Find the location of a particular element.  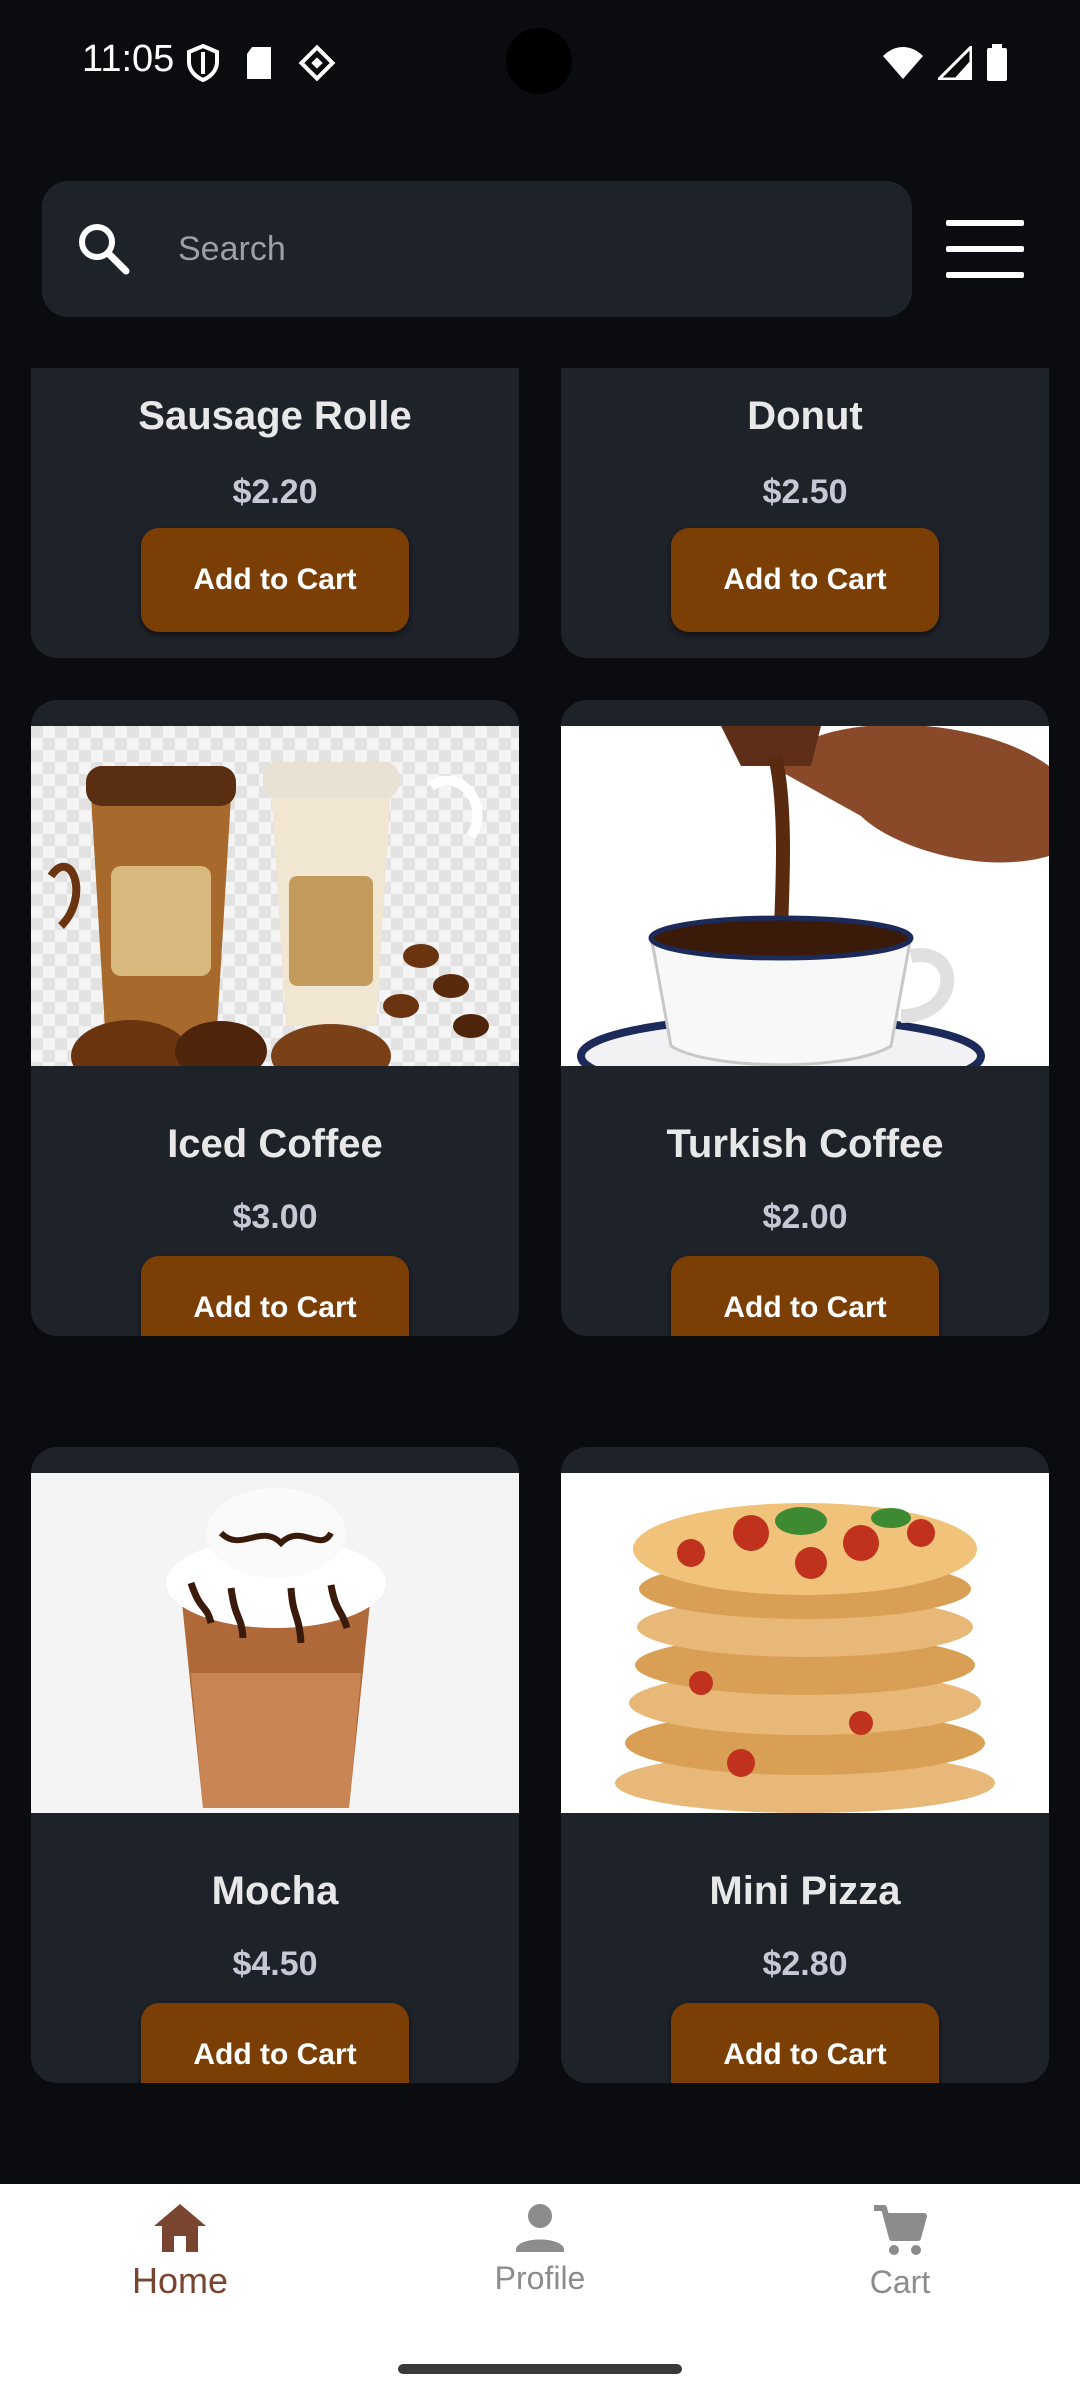

nav-label-cart: Cart is located at coordinates (900, 2282).